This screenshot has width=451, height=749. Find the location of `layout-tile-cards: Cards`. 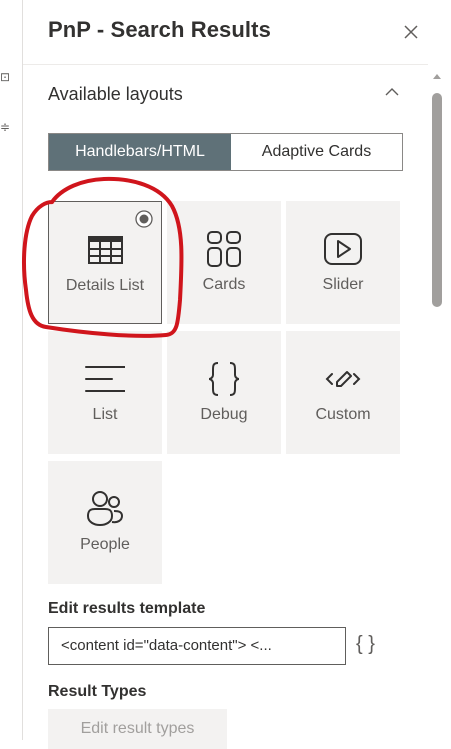

layout-tile-cards: Cards is located at coordinates (224, 262).